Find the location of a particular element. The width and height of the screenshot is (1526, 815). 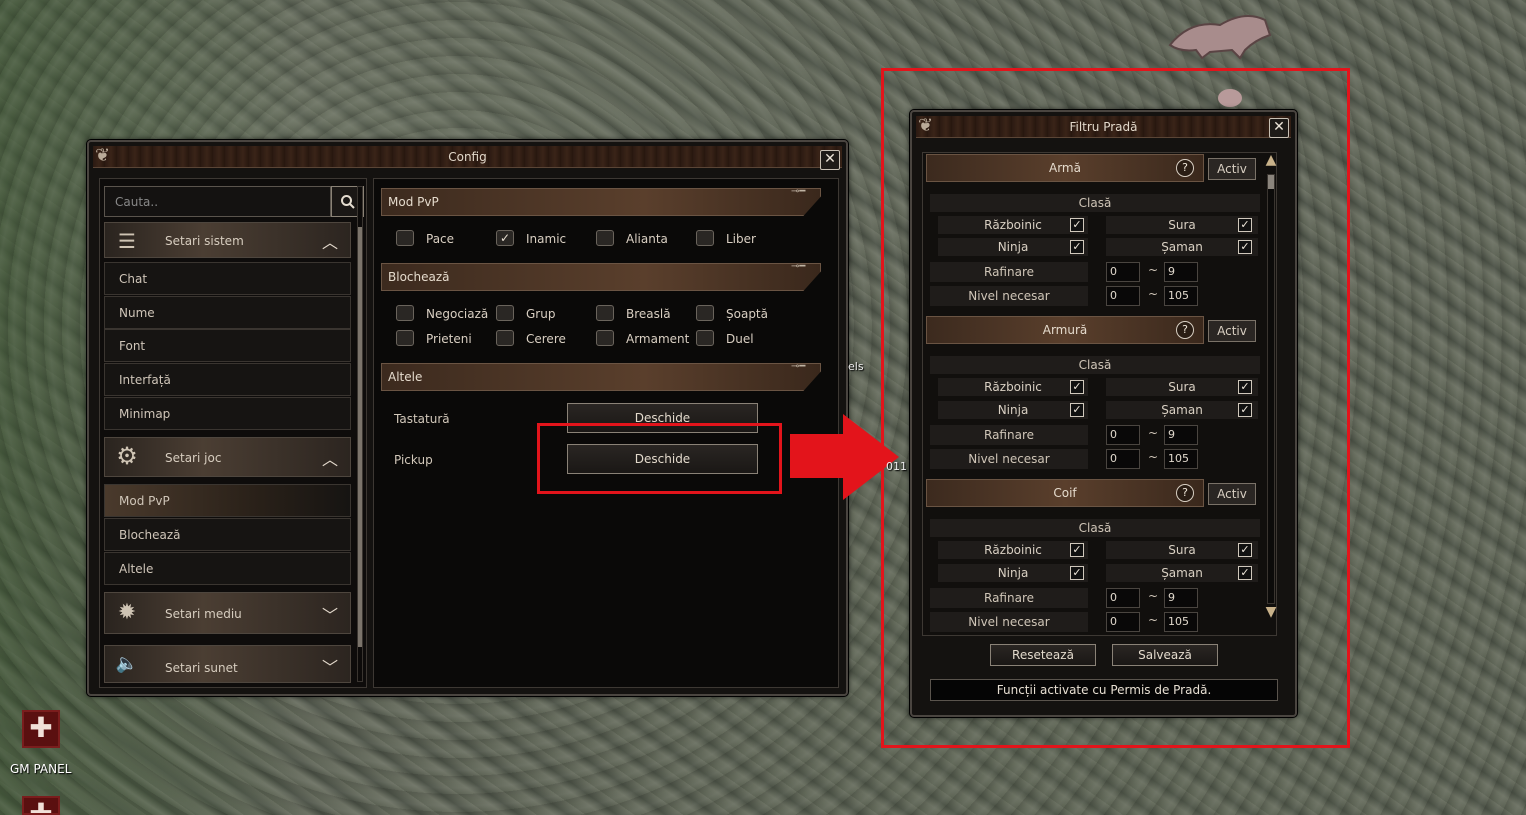

label-pickup: Pickup is located at coordinates (413, 460).